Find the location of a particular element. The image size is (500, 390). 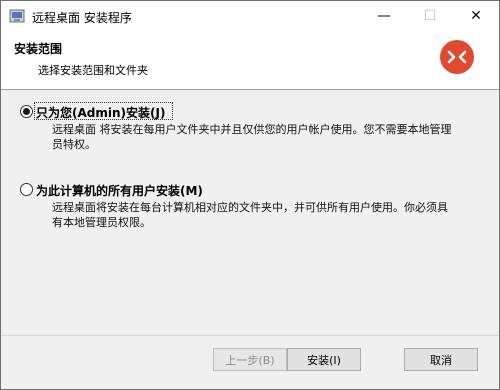

option-just-me-label: 只为您(Admin)安装(J) is located at coordinates (100, 112).